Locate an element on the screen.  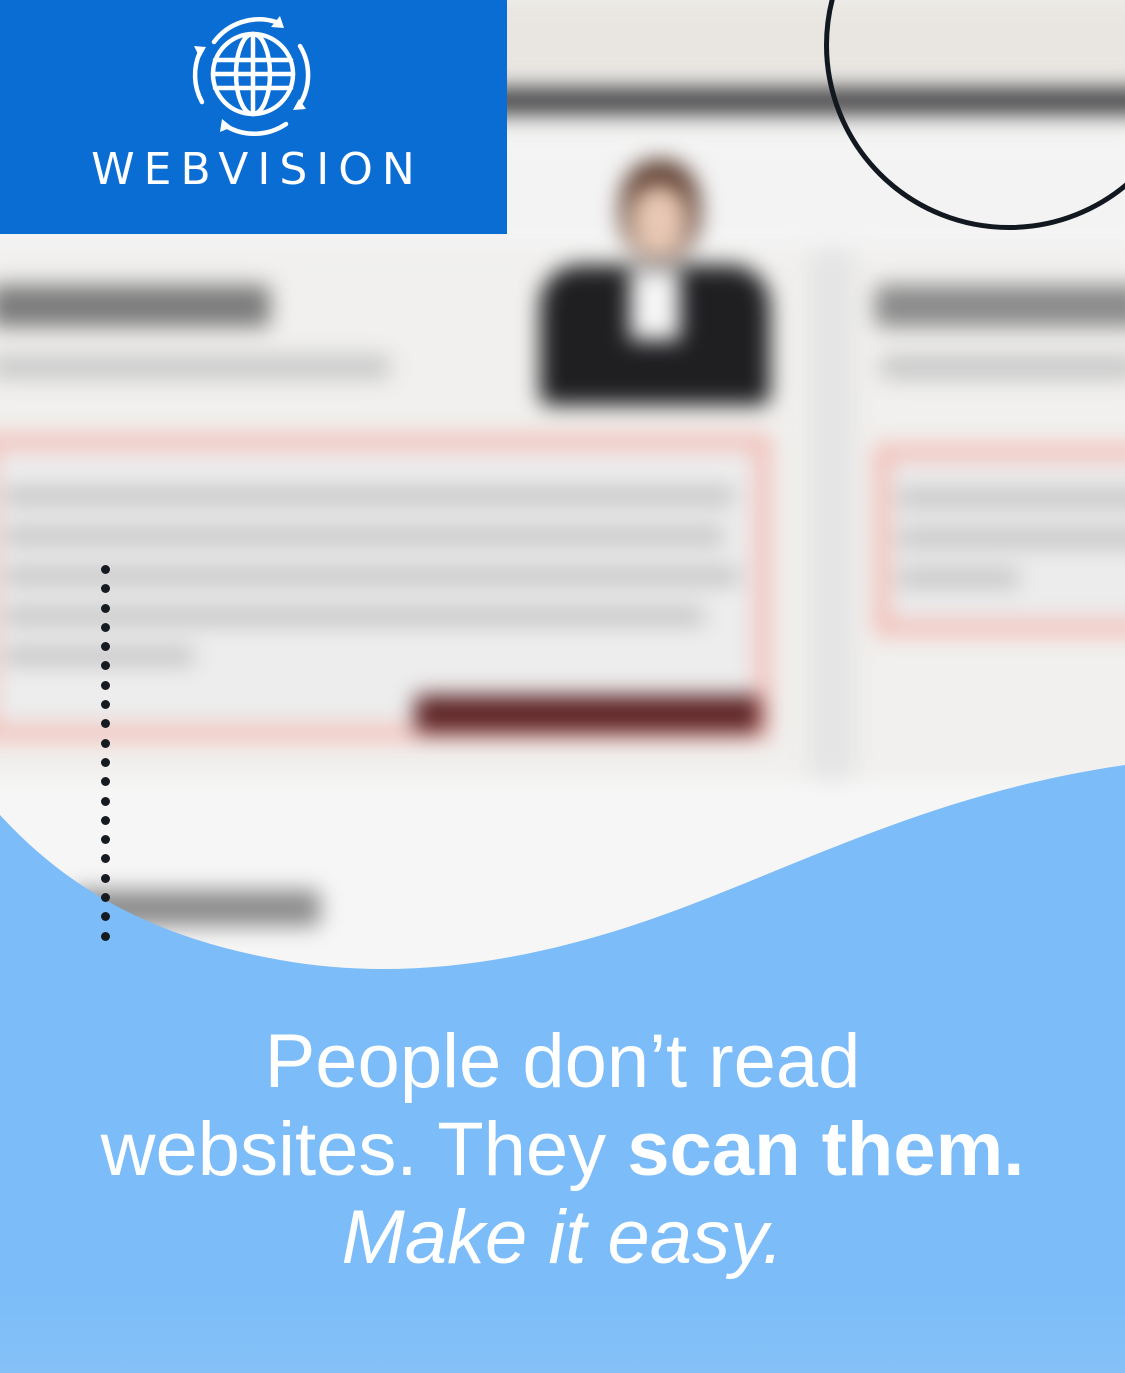
tagline-line-2-regular: websites. They is located at coordinates (364, 1149).